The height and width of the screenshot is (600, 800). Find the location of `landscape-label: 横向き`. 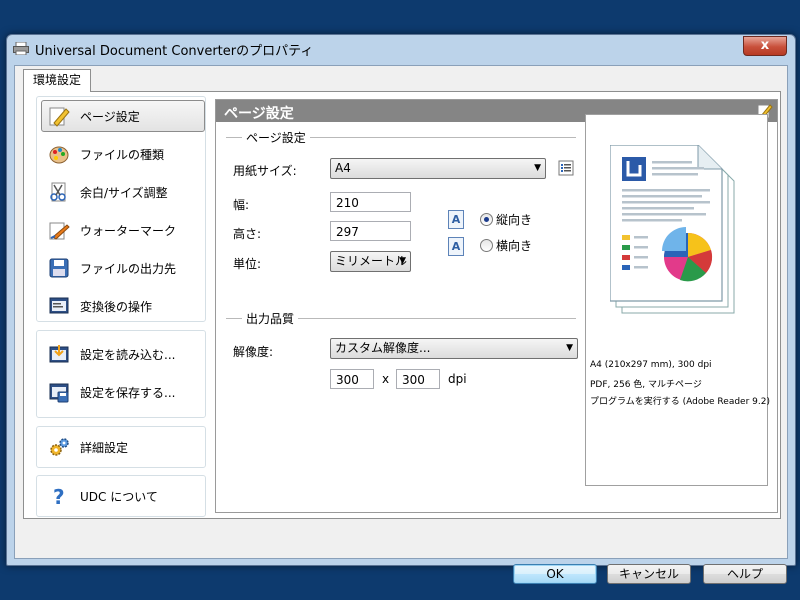

landscape-label: 横向き is located at coordinates (514, 245).